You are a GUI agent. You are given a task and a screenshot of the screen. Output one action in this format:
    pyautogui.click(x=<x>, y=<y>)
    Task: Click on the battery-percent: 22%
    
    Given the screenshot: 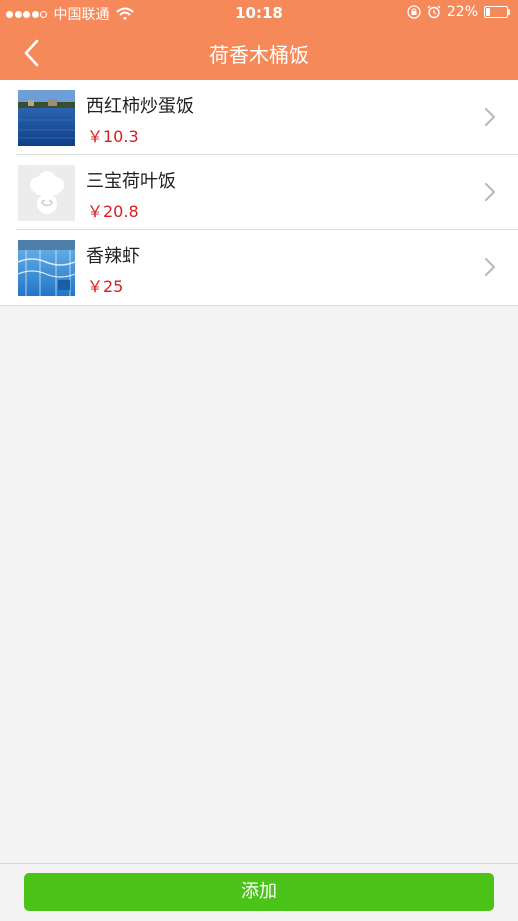 What is the action you would take?
    pyautogui.click(x=462, y=12)
    